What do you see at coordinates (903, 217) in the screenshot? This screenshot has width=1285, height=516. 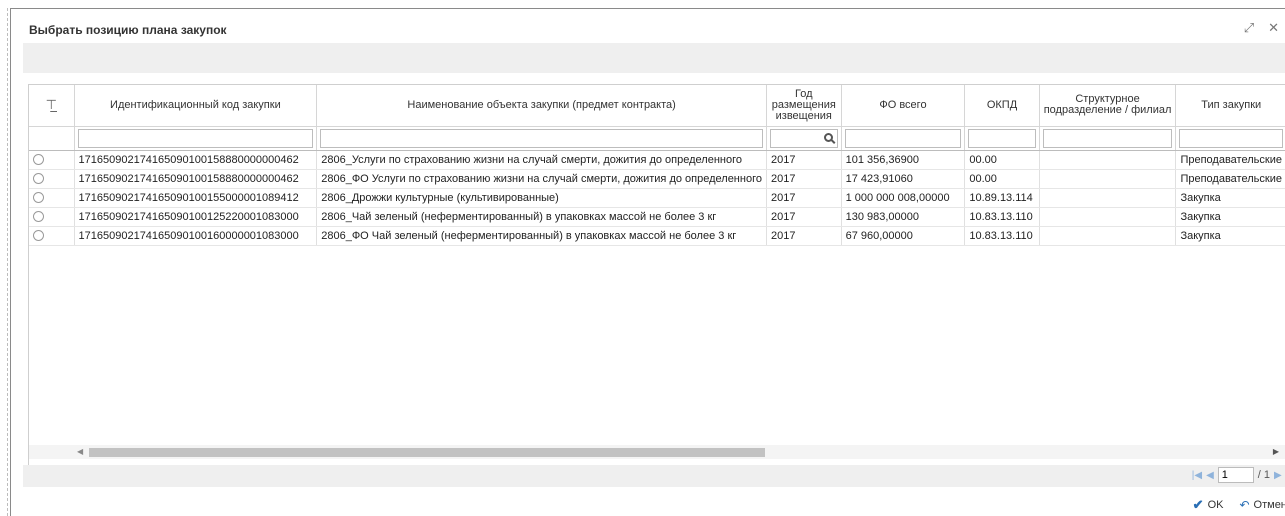 I see `cell-fo: 130 983,00000` at bounding box center [903, 217].